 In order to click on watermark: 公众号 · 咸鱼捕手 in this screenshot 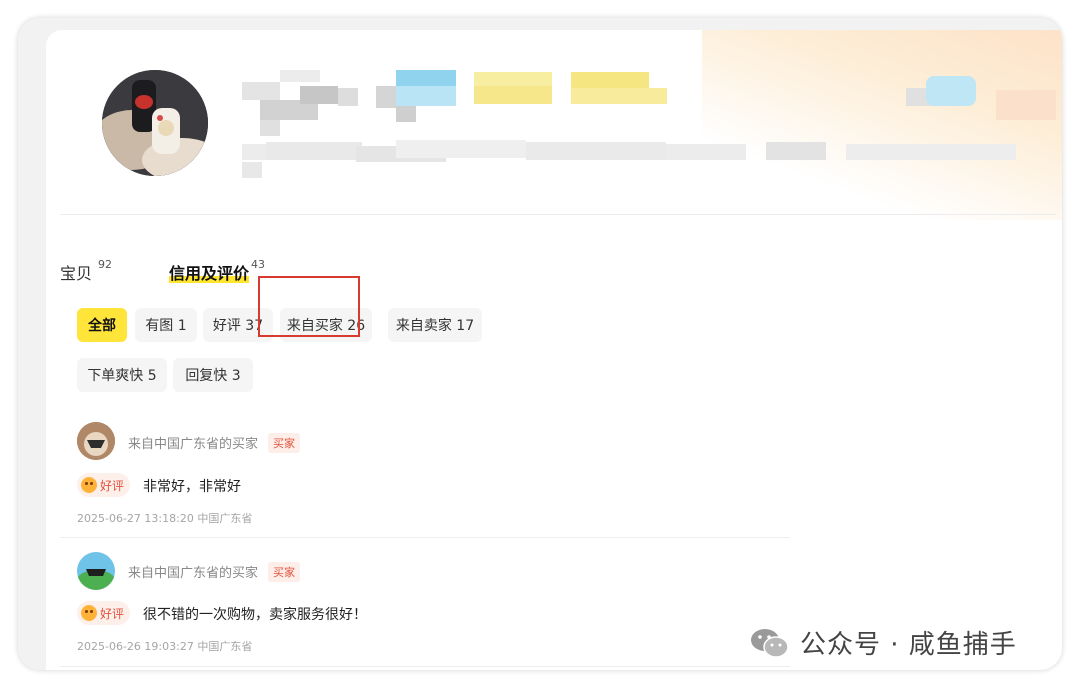, I will do `click(883, 642)`.